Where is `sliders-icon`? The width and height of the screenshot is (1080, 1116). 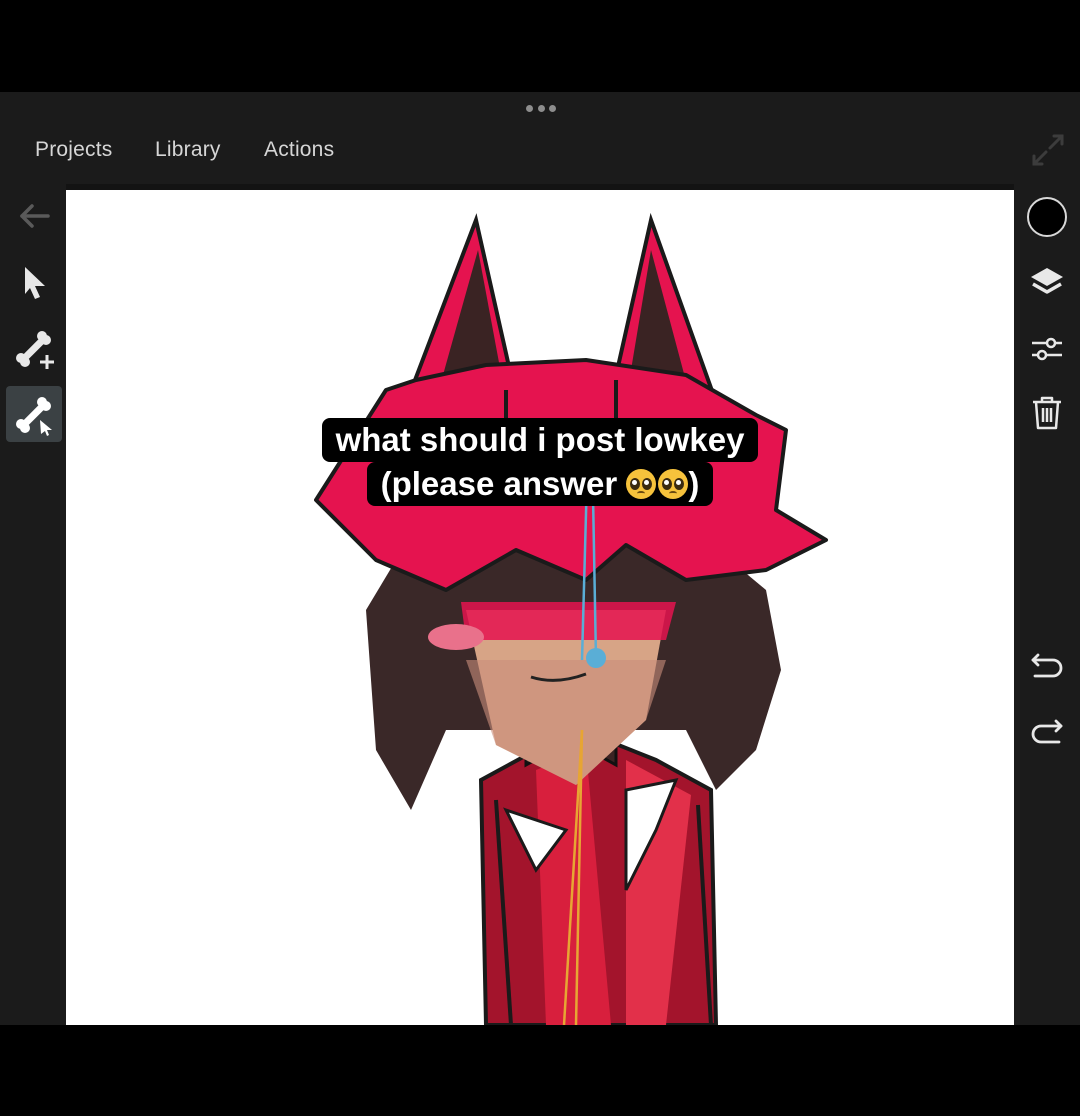
sliders-icon is located at coordinates (1047, 349).